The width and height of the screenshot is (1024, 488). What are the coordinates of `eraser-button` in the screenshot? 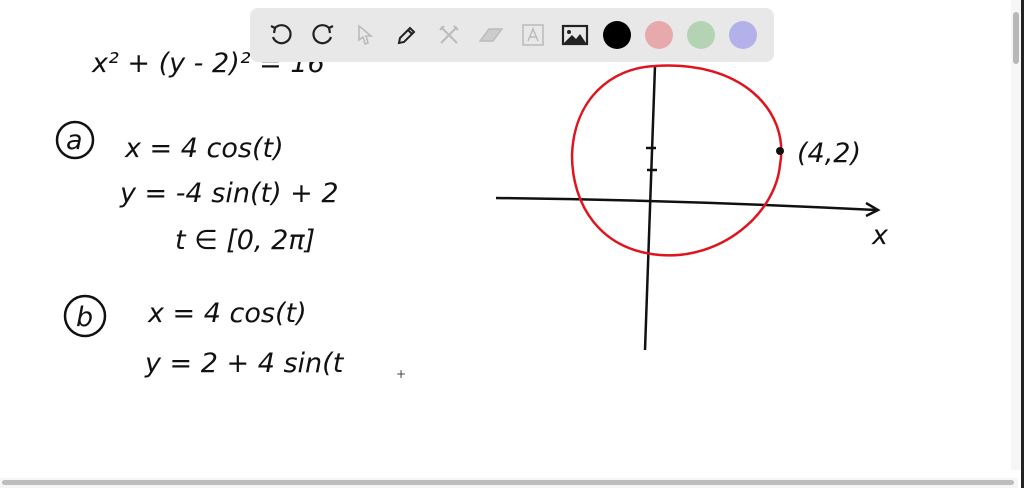 It's located at (491, 35).